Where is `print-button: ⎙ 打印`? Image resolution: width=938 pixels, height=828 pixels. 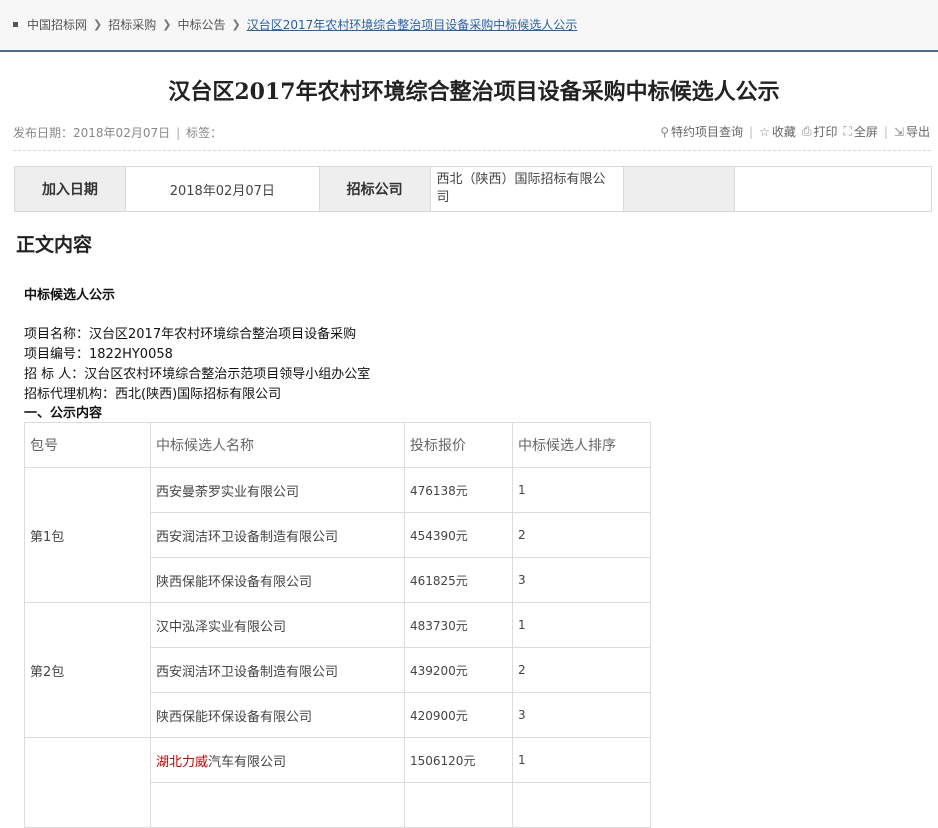 print-button: ⎙ 打印 is located at coordinates (820, 131).